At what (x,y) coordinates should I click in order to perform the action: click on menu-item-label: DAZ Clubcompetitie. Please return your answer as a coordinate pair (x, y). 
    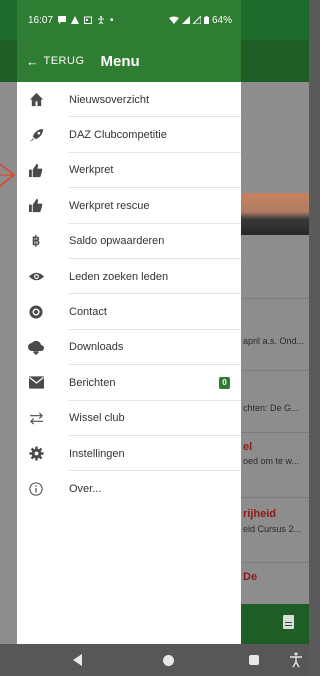
    Looking at the image, I should click on (118, 135).